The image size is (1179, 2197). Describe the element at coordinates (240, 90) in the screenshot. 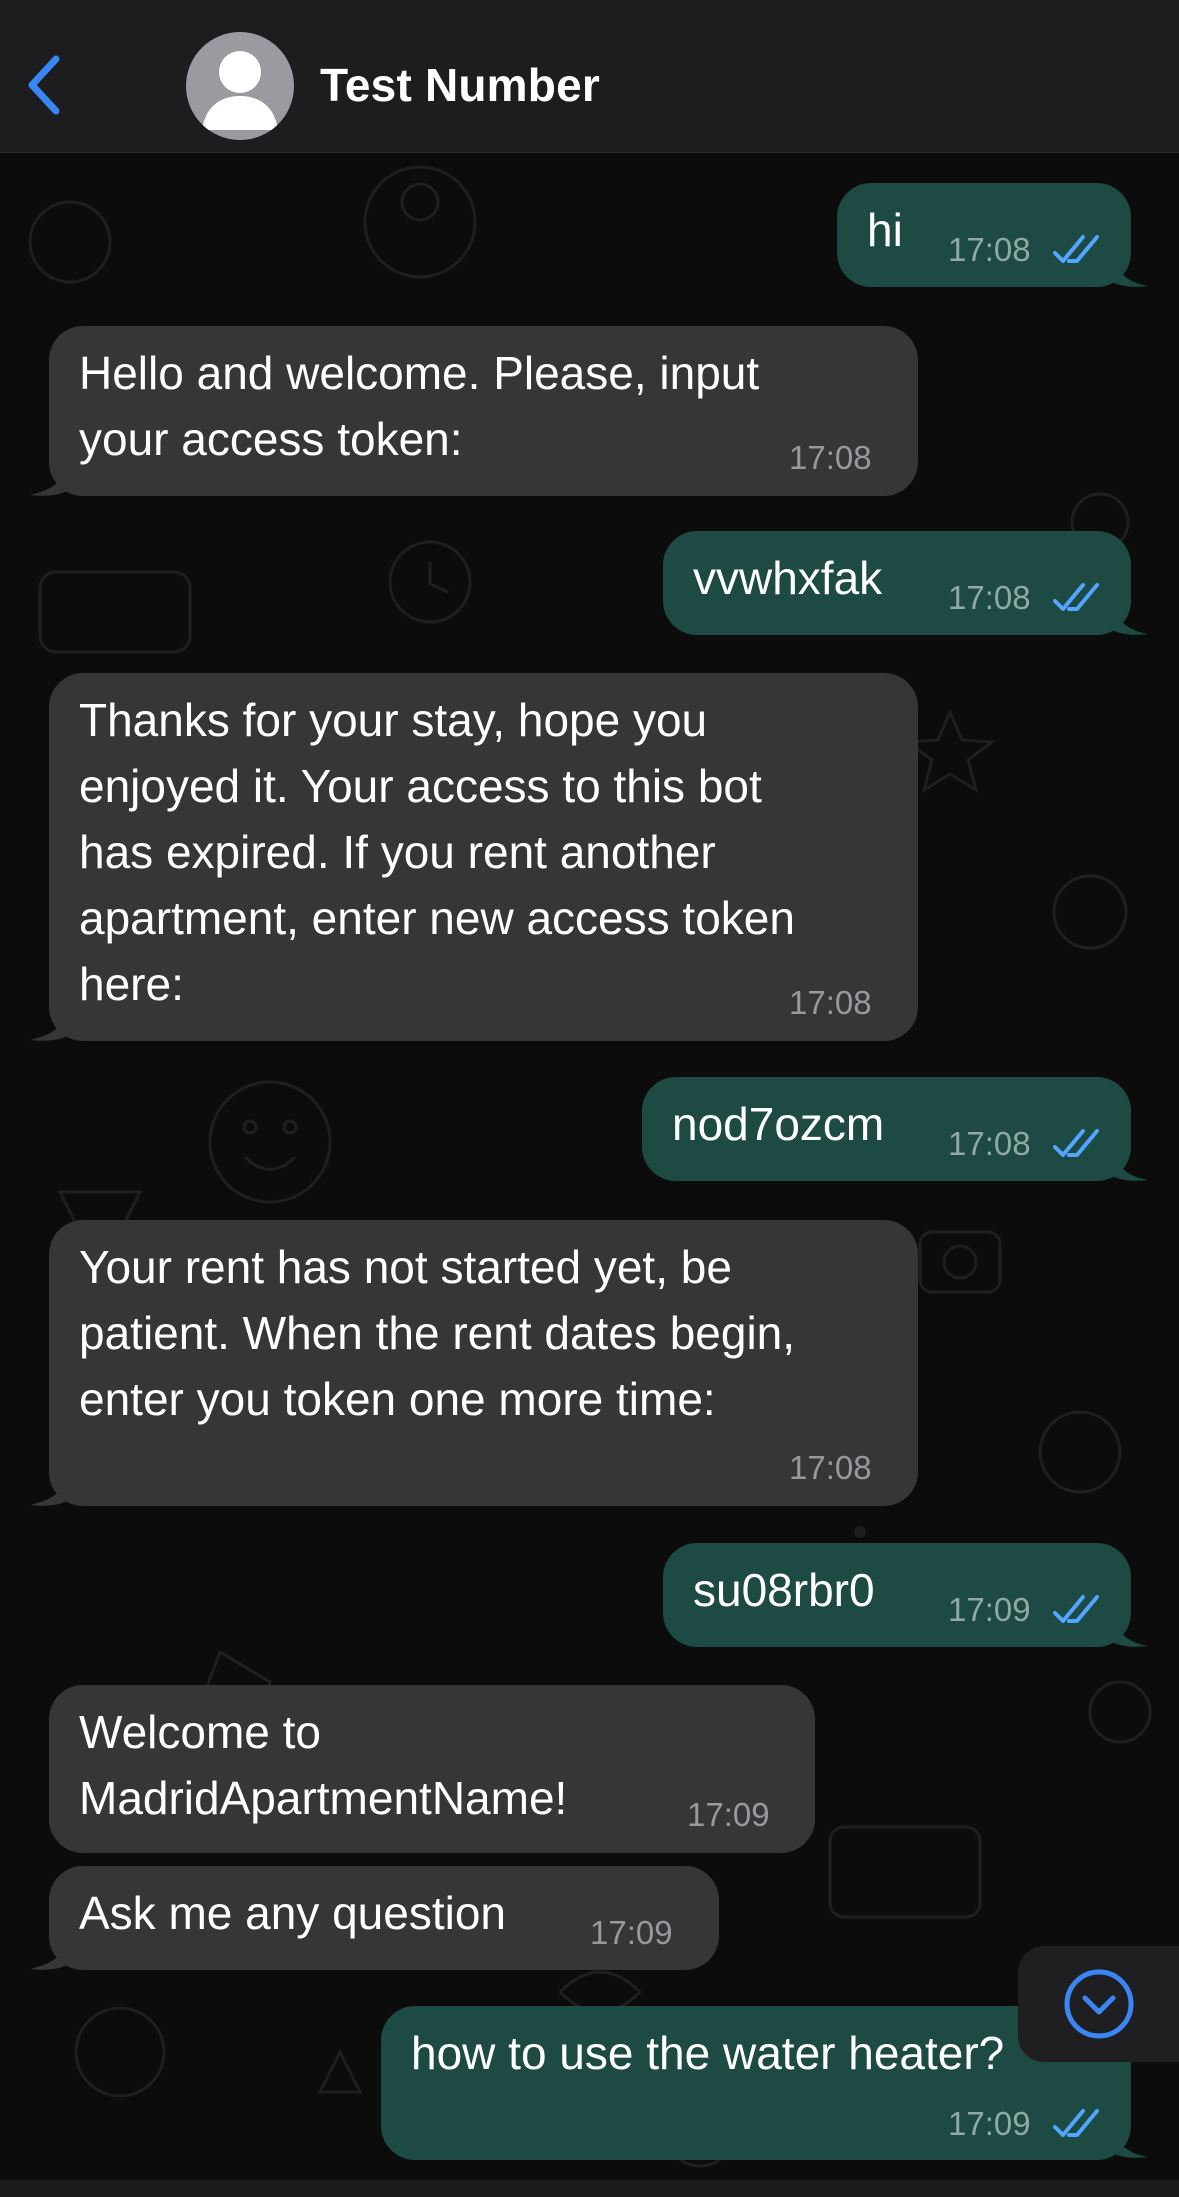

I see `person-placeholder-icon` at that location.